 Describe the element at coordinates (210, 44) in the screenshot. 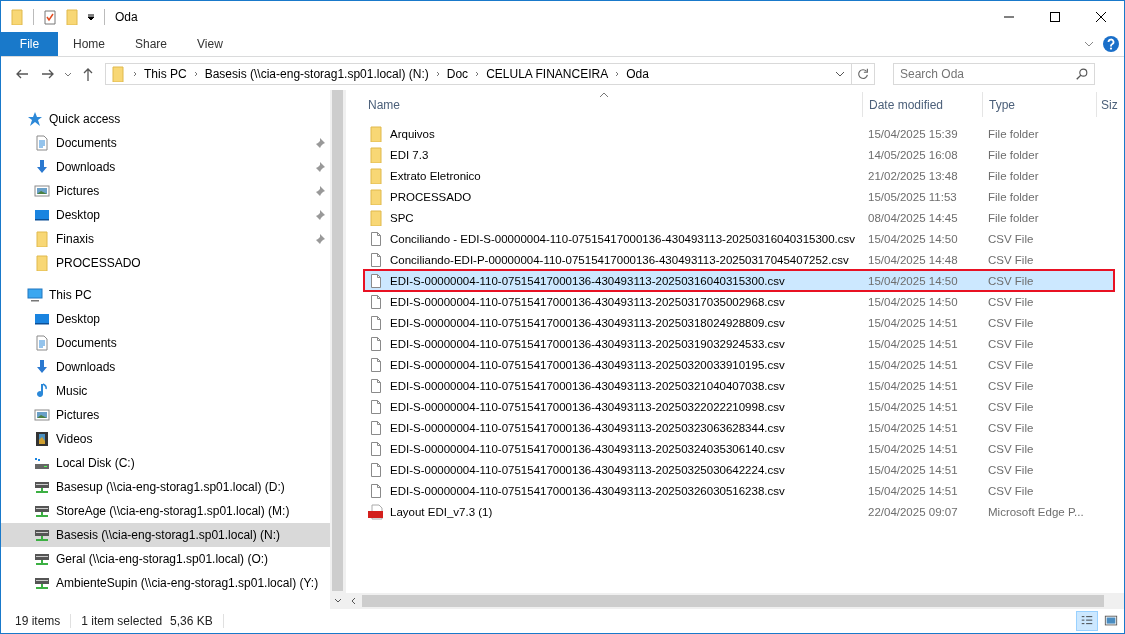

I see `ribbon-tab: View` at that location.